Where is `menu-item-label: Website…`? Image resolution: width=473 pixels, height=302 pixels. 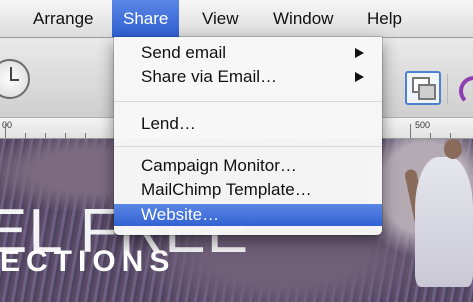
menu-item-label: Website… is located at coordinates (180, 214).